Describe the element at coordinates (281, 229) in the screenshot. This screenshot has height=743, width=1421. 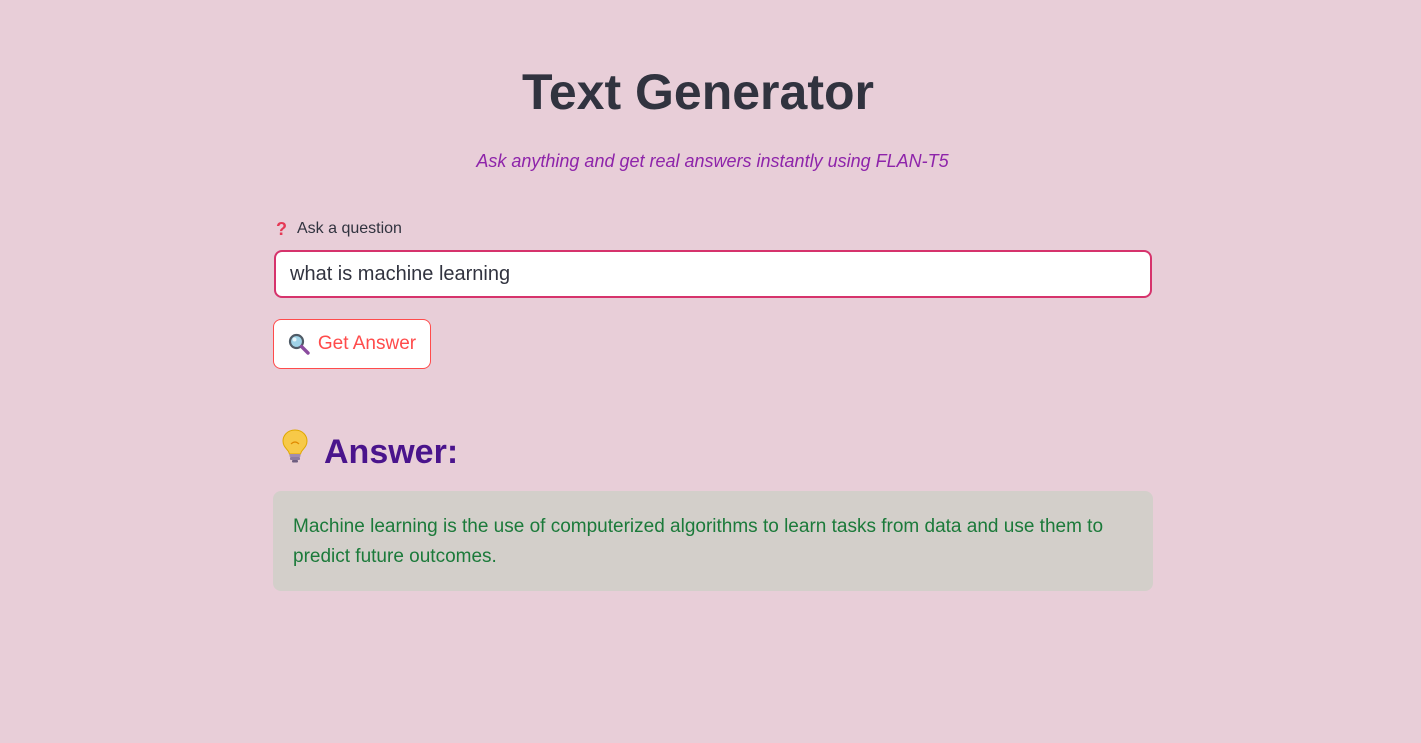
I see `question-mark-icon: ?` at that location.